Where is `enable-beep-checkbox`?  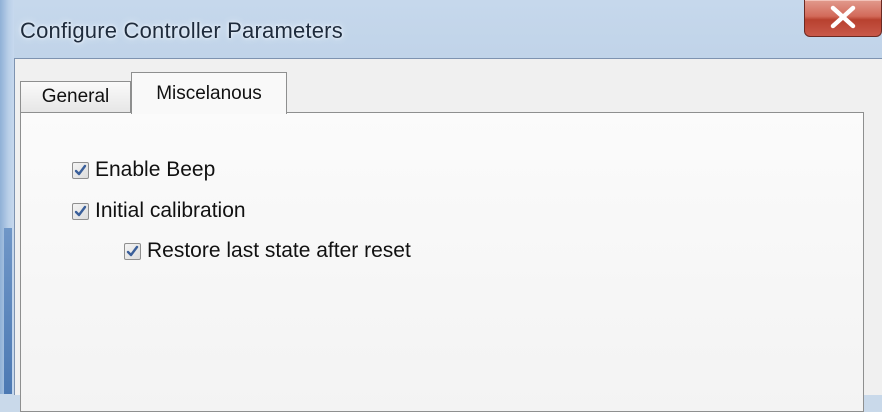 enable-beep-checkbox is located at coordinates (80, 170).